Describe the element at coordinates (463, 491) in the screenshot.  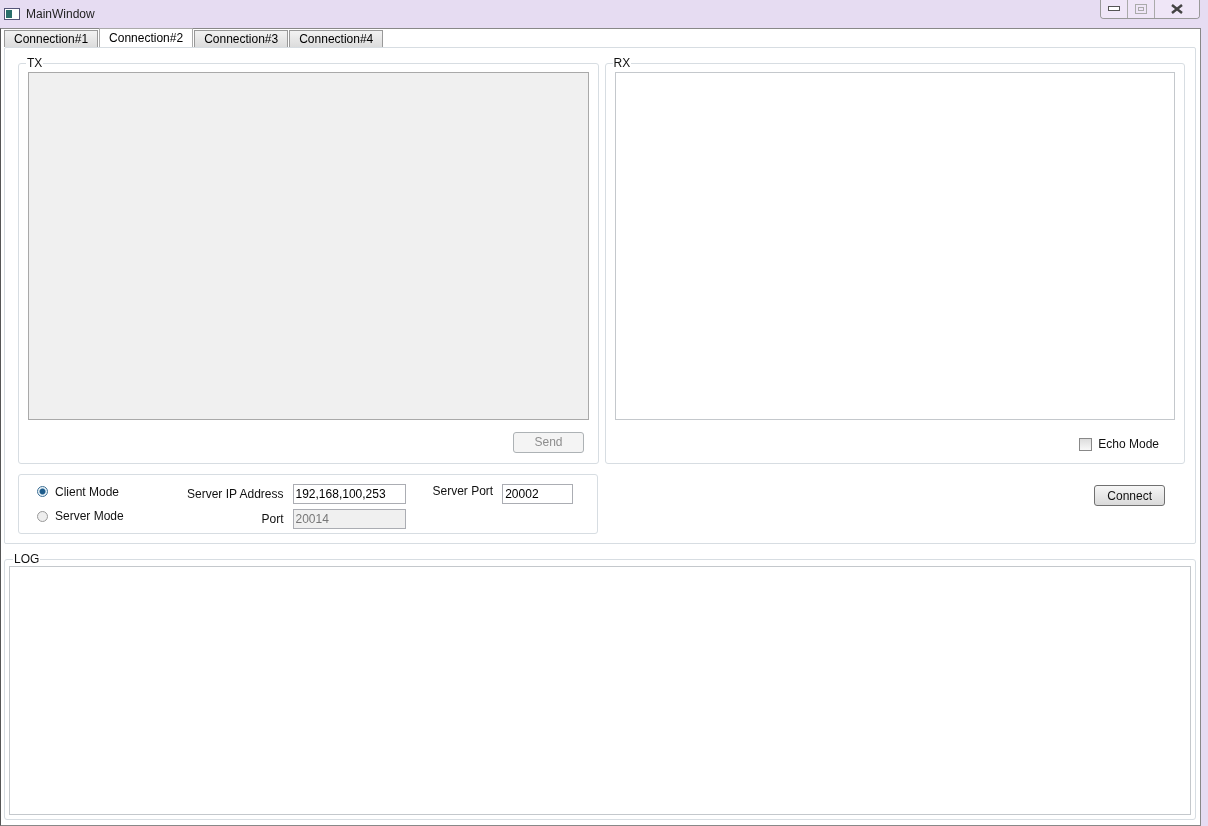
I see `field-label: Server Port` at that location.